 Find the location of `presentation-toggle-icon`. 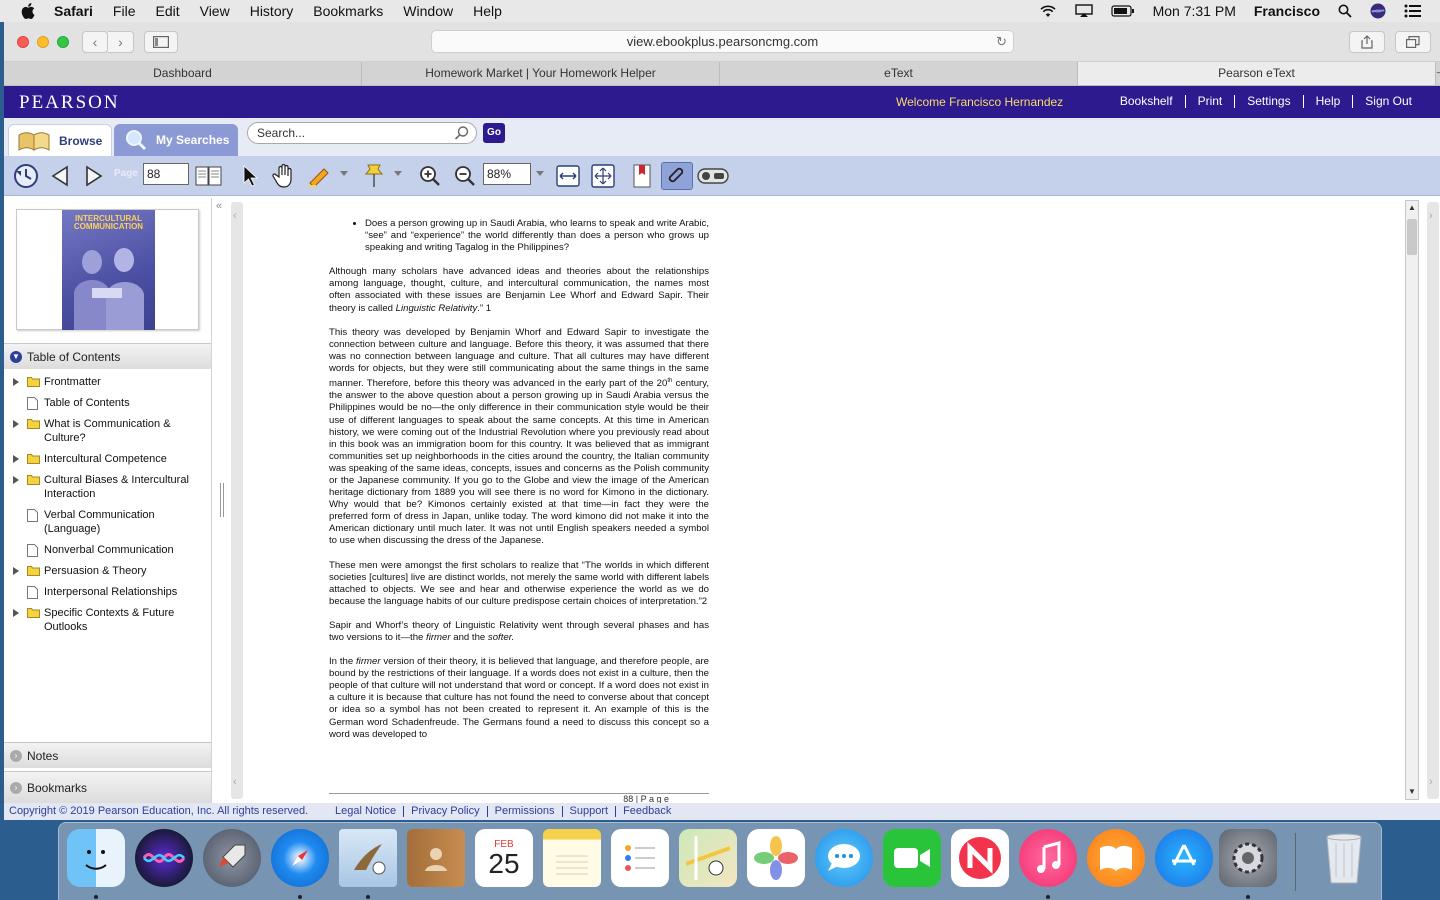

presentation-toggle-icon is located at coordinates (713, 176).